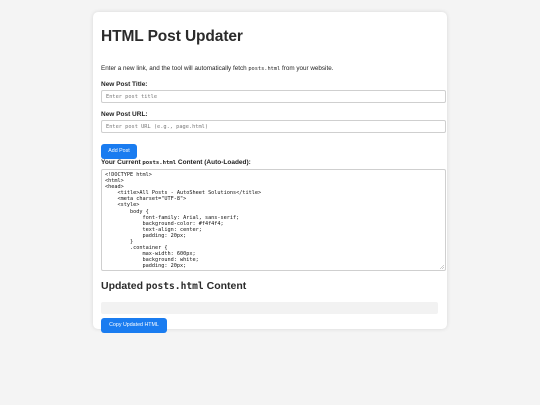 This screenshot has height=405, width=540. Describe the element at coordinates (172, 36) in the screenshot. I see `page-title: HTML Post Updater` at that location.